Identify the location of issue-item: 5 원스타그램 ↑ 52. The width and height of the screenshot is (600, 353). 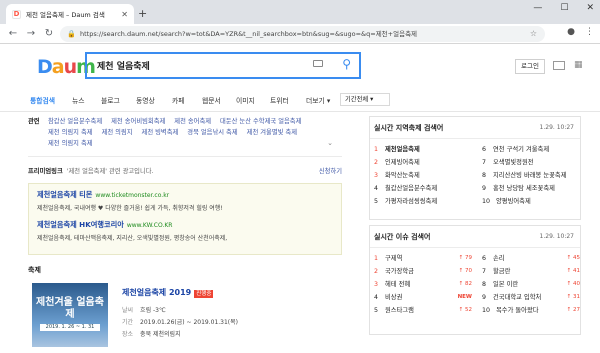
(426, 310).